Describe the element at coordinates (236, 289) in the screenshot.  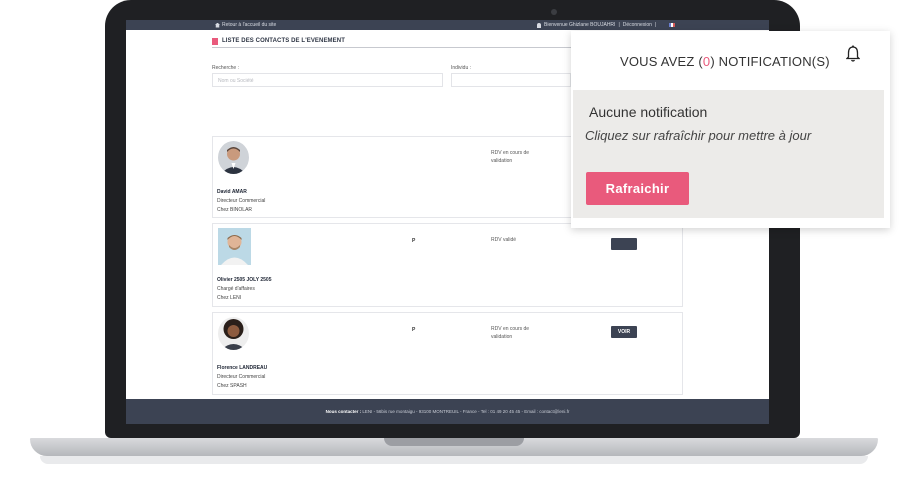
I see `contact-role: Chargé d'affaires` at that location.